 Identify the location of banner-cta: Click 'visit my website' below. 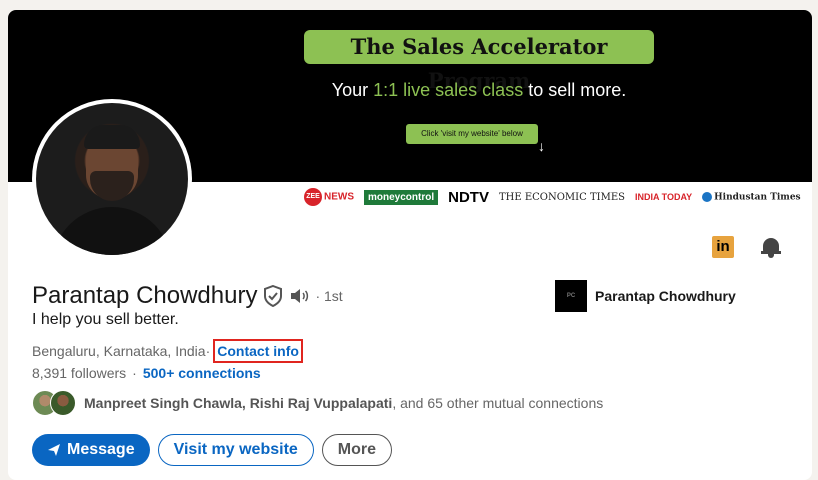
(472, 134).